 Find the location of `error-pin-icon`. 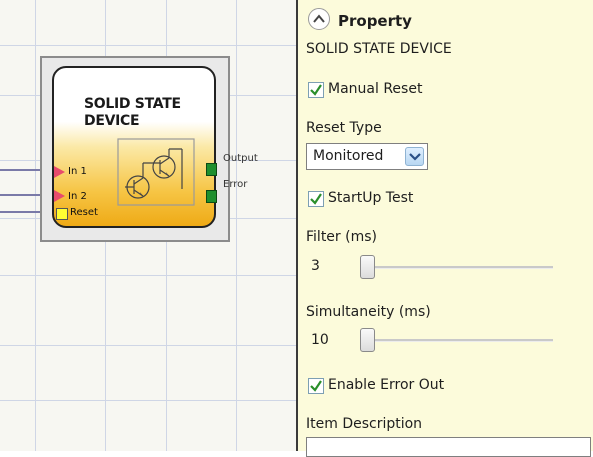

error-pin-icon is located at coordinates (211, 196).